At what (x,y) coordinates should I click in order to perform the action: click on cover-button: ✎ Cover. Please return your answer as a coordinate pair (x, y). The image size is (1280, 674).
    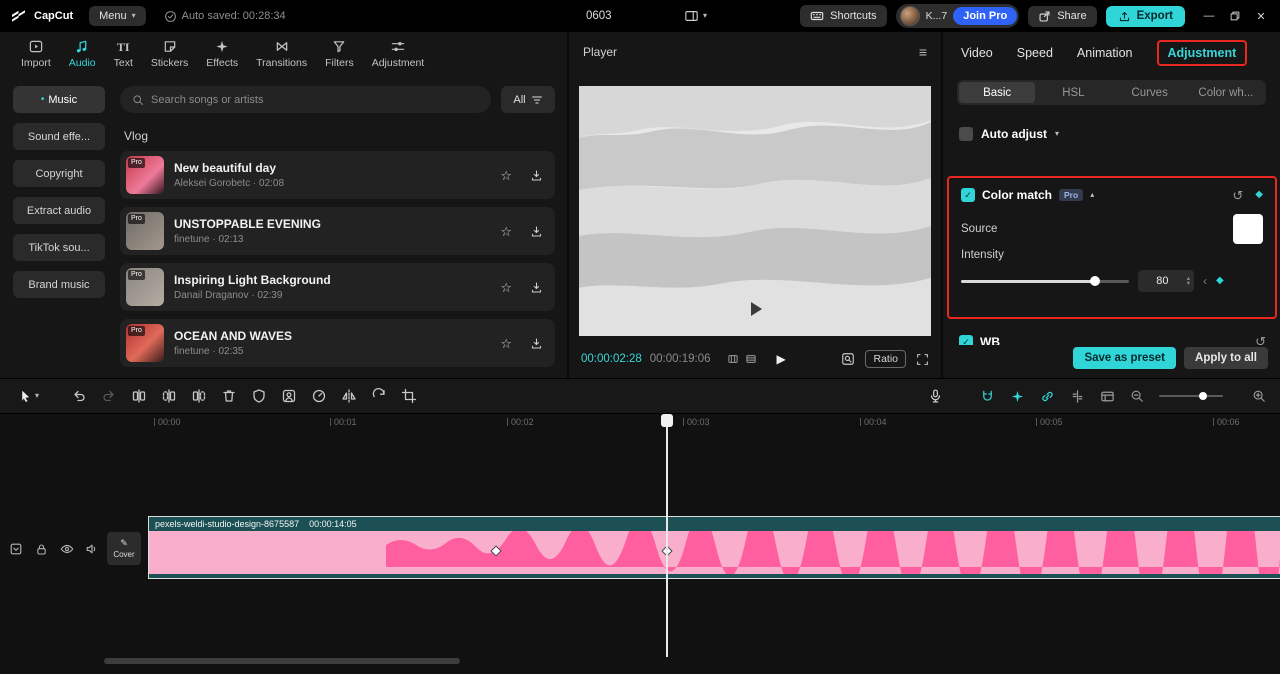
    Looking at the image, I should click on (124, 548).